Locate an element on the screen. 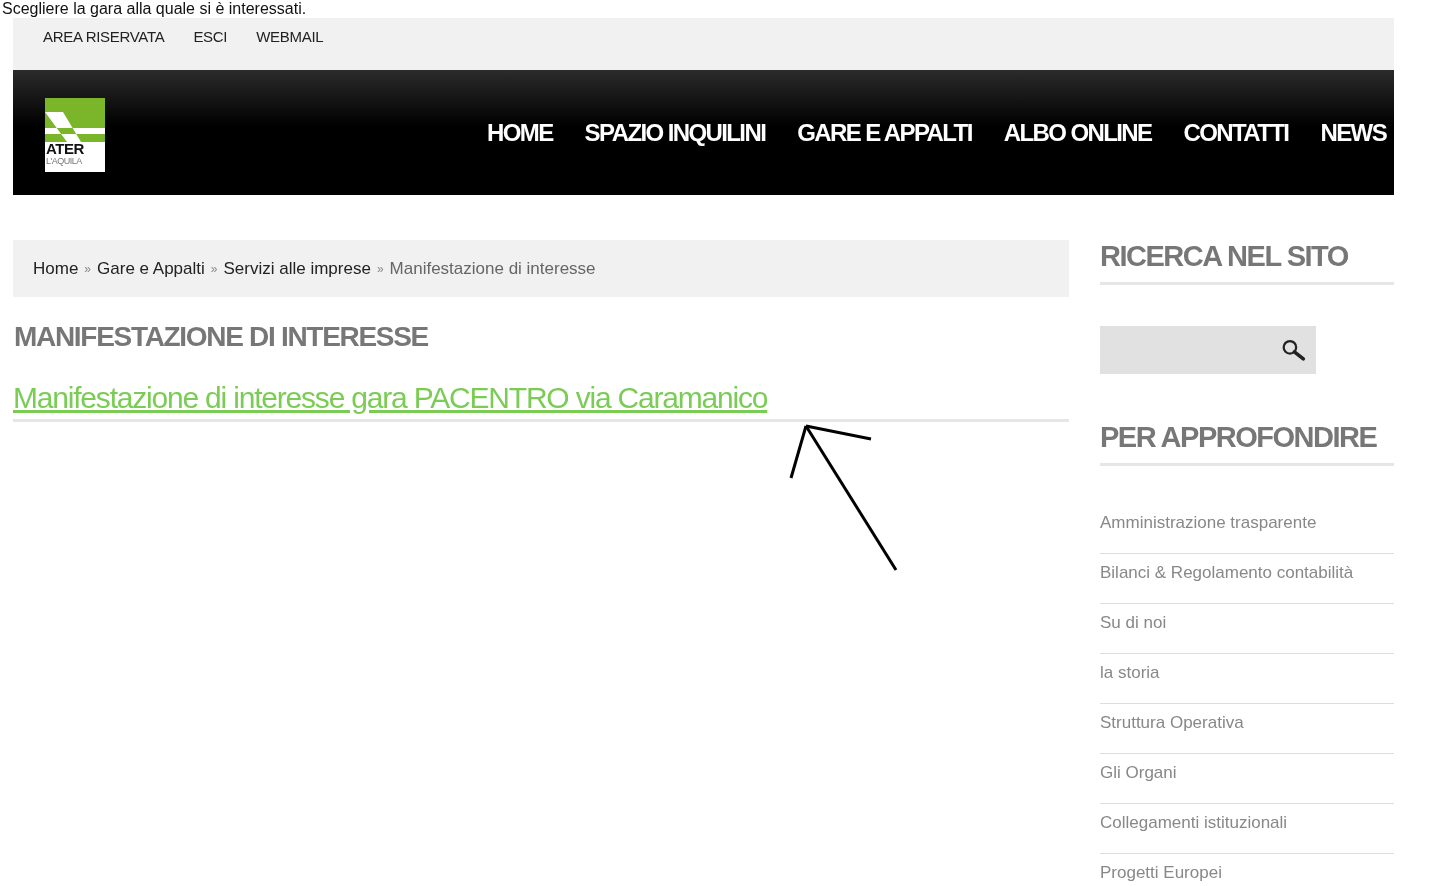  sidebar-link: Progetti Europei is located at coordinates (1247, 870).